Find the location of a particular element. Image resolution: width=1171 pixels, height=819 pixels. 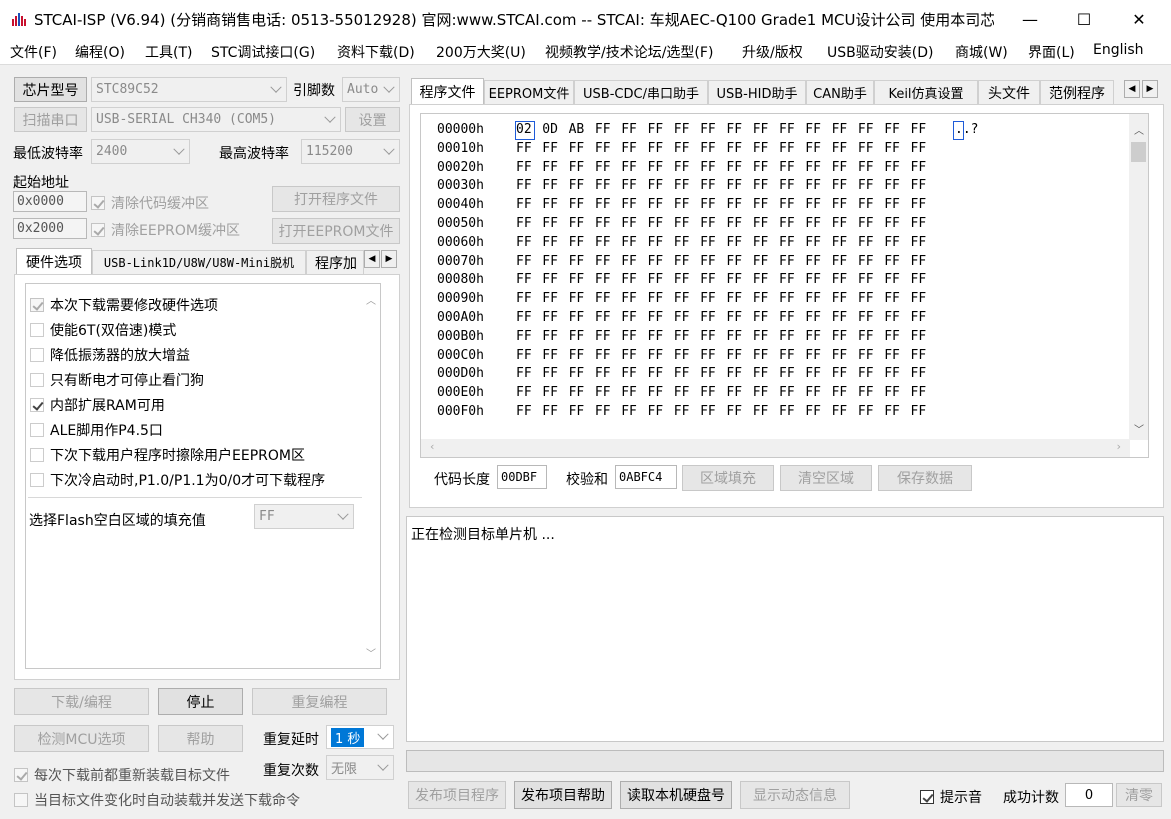

hex-byte: AB is located at coordinates (580, 130).